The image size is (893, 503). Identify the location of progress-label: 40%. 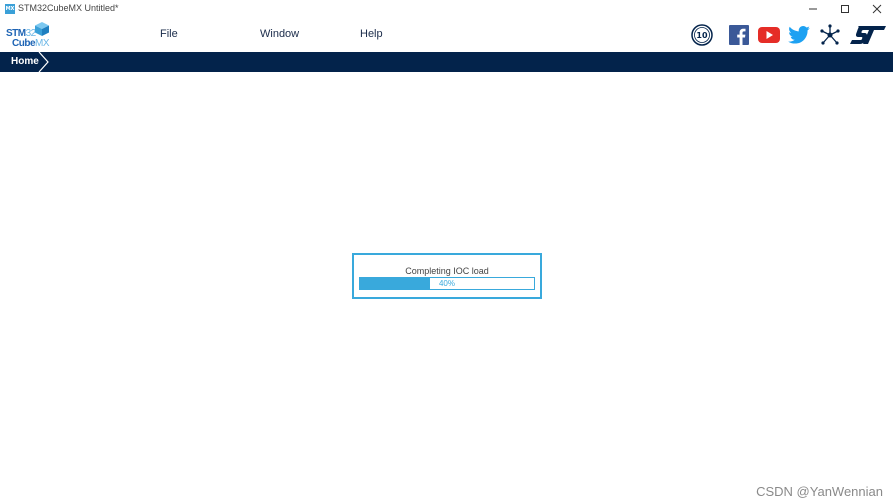
(446, 283).